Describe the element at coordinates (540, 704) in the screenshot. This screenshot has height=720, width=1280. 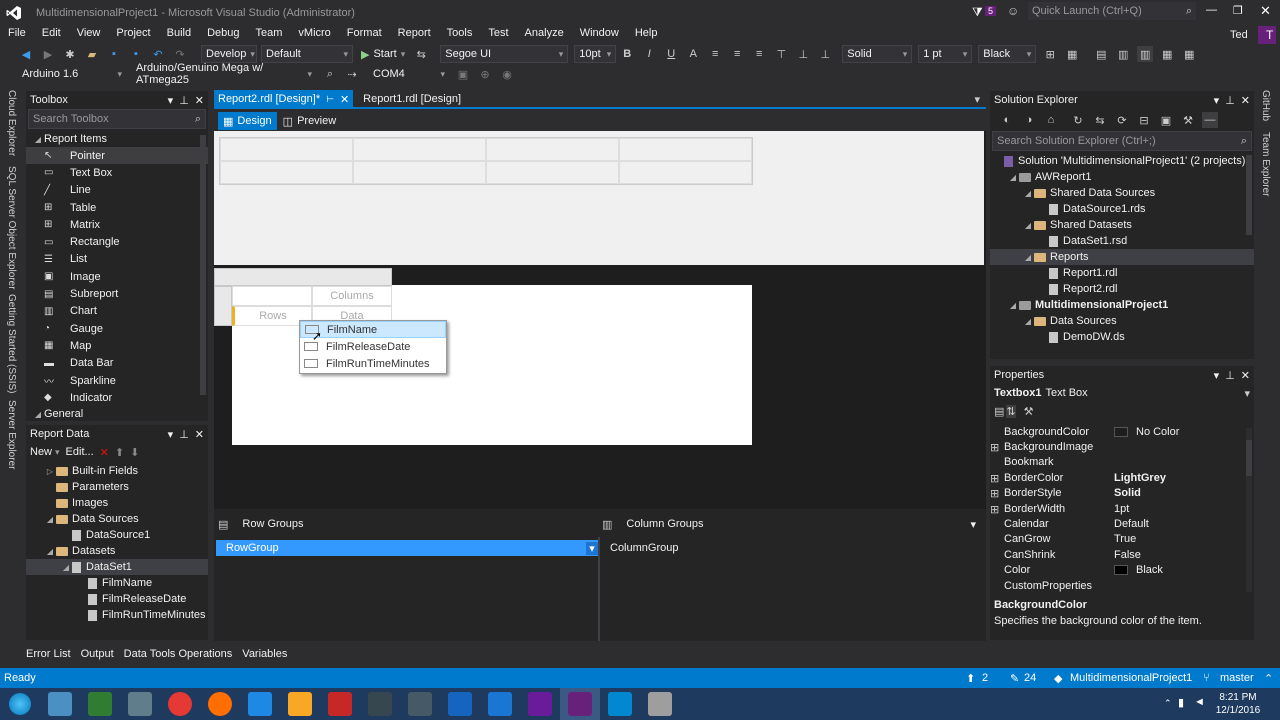
I see `github-icon` at that location.